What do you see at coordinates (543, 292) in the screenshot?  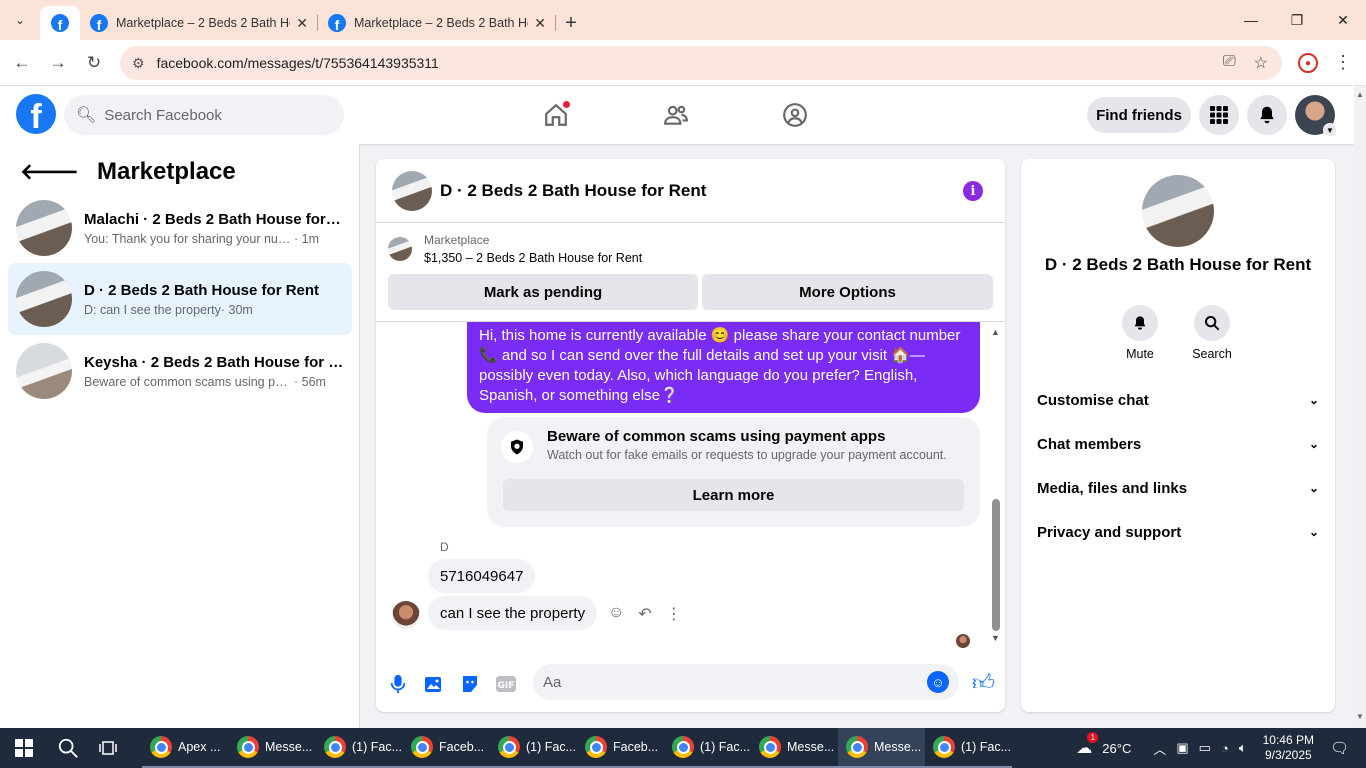 I see `mark-as-pending-button: Mark as pending` at bounding box center [543, 292].